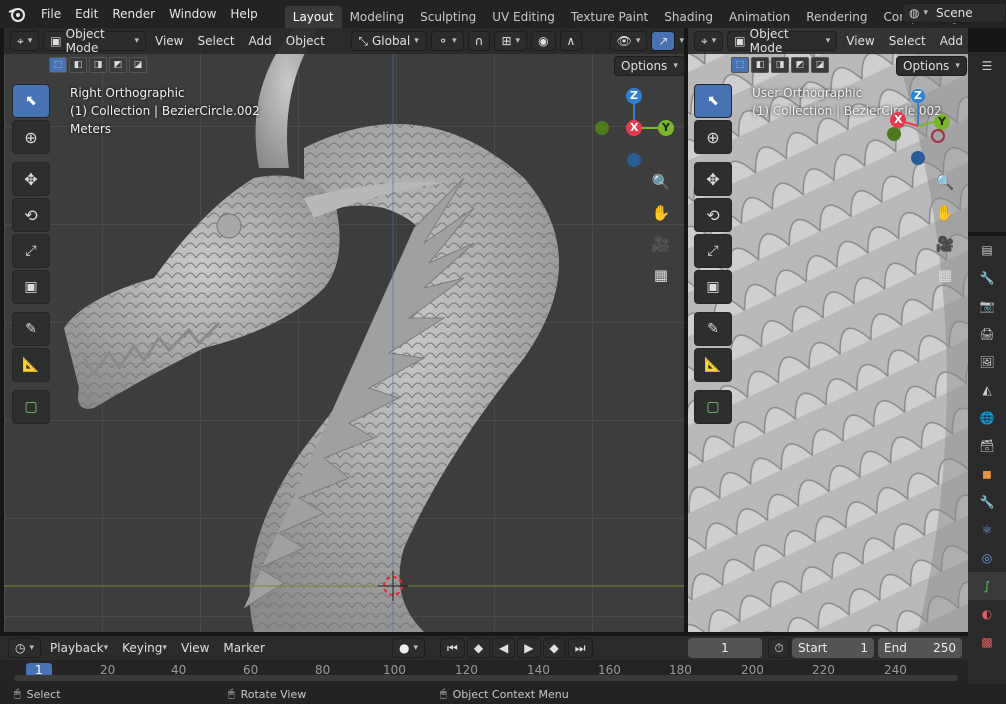 The height and width of the screenshot is (704, 1006). I want to click on right-select-invert-button: ◩, so click(800, 65).